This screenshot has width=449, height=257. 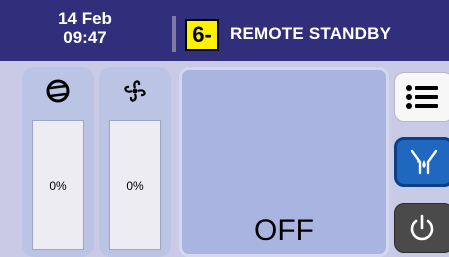 What do you see at coordinates (135, 91) in the screenshot?
I see `fan-icon` at bounding box center [135, 91].